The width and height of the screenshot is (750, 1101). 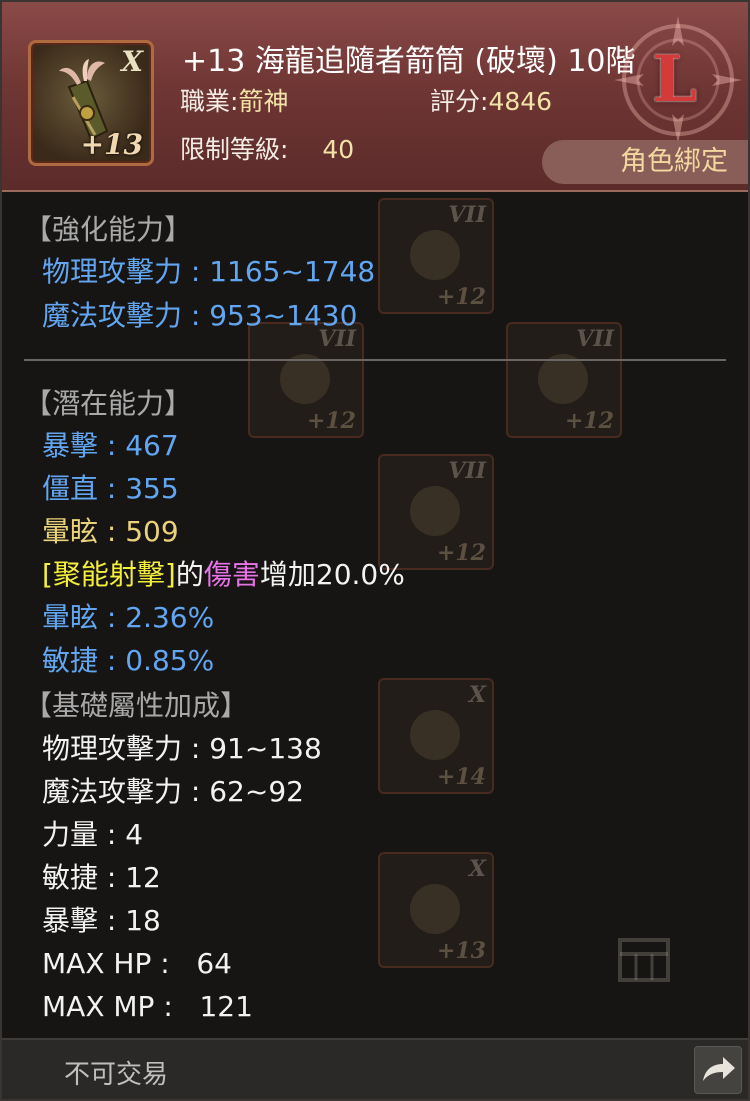 I want to click on skill-name: [聚能射擊], so click(x=109, y=574).